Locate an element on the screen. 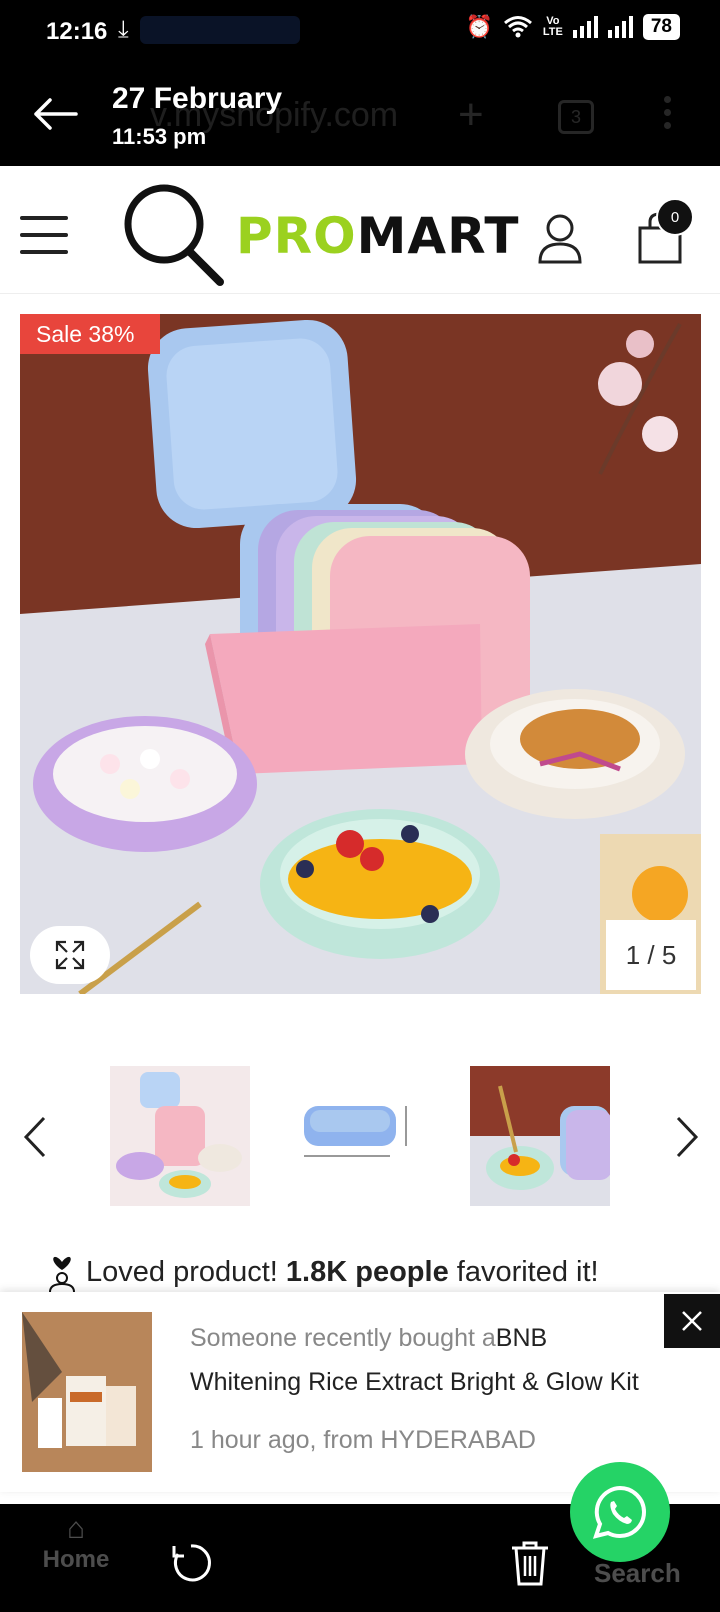  battery-indicator: 78 is located at coordinates (661, 27).